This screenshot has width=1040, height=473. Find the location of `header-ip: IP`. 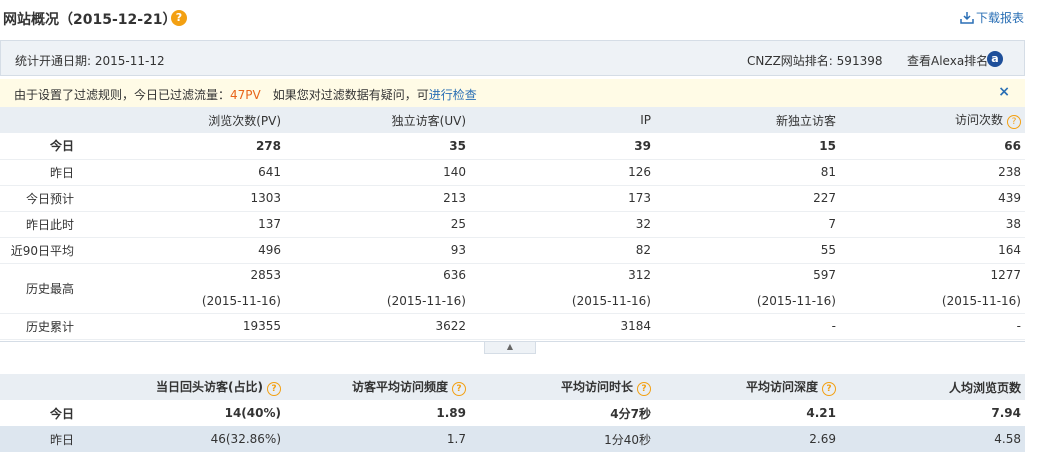

header-ip: IP is located at coordinates (645, 120).